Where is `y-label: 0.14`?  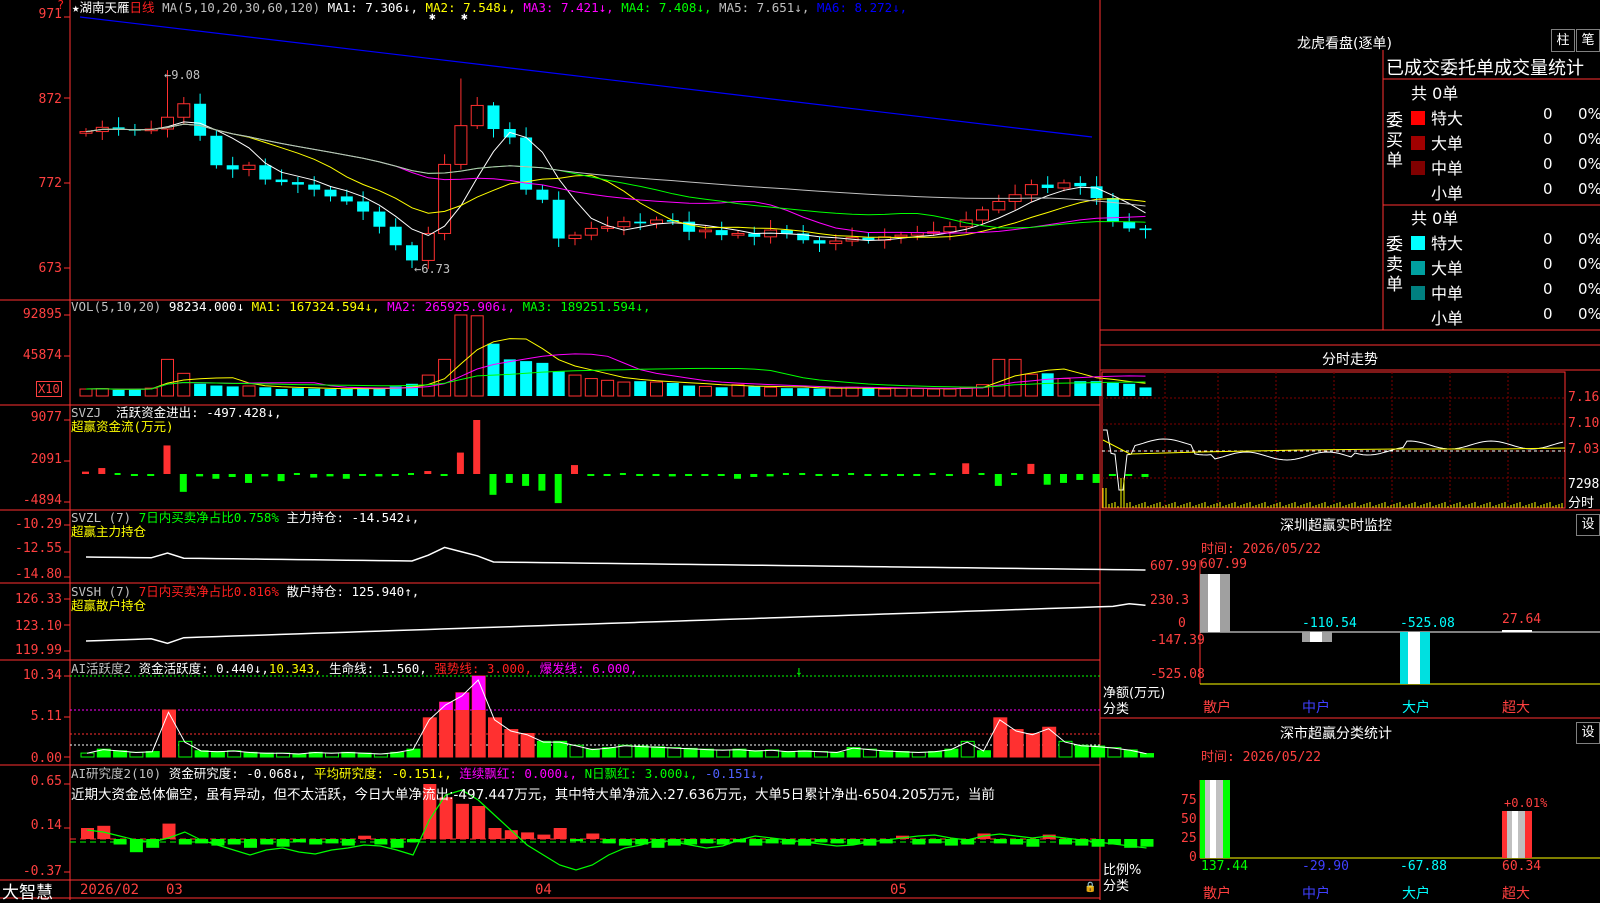
y-label: 0.14 is located at coordinates (46, 825).